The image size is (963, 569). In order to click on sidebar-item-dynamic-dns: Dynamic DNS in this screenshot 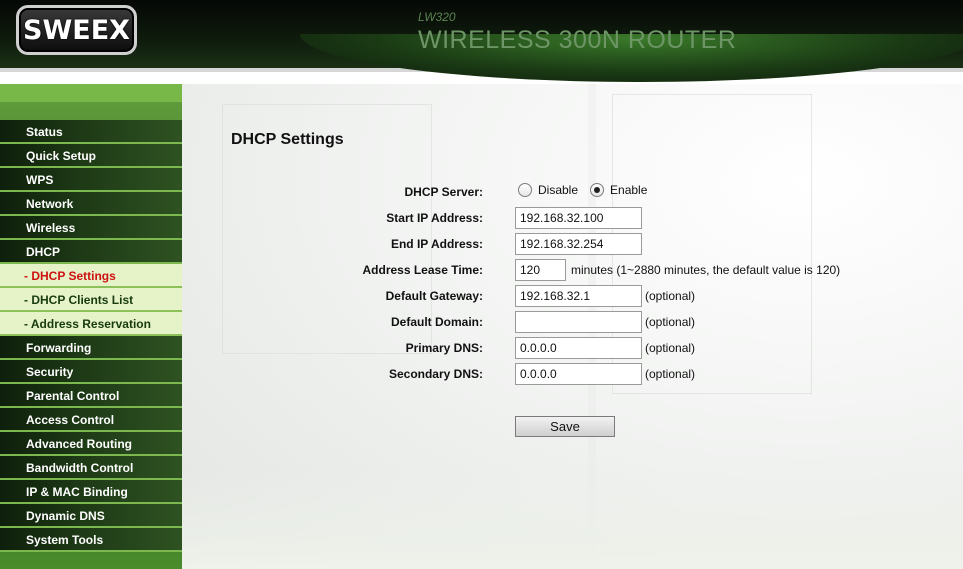, I will do `click(91, 516)`.